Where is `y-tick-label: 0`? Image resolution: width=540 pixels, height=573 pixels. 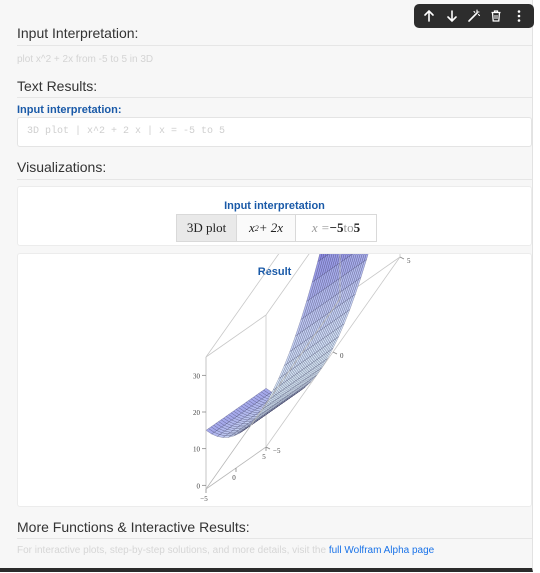
y-tick-label: 0 is located at coordinates (234, 478).